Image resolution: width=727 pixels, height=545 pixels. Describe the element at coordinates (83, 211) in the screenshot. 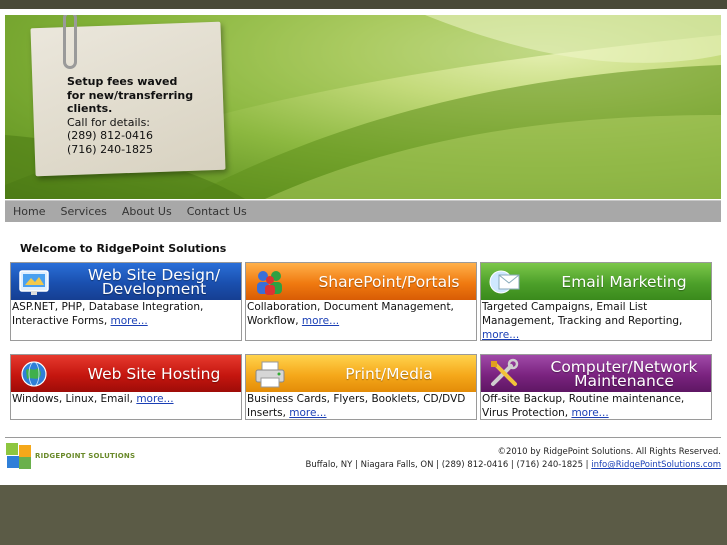

I see `nav-services: Services` at that location.